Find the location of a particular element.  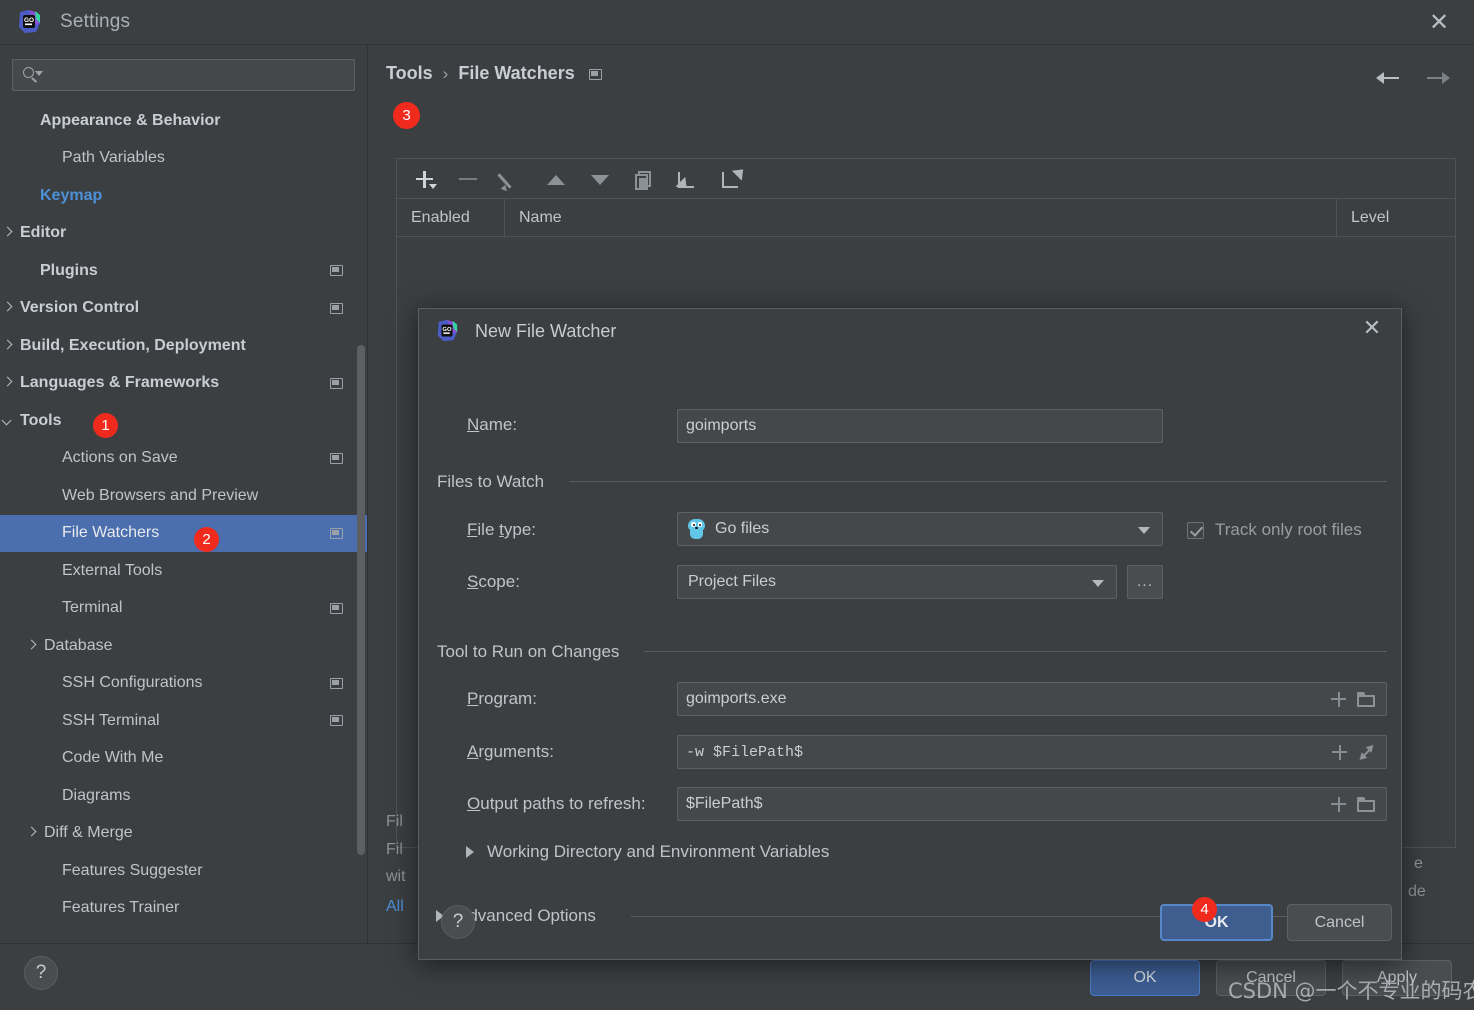

edit-watcher-button is located at coordinates (512, 179).